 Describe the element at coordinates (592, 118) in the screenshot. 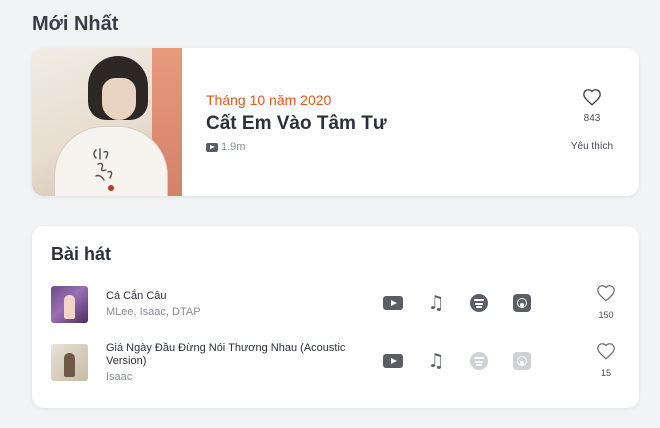

I see `like-count: 843` at that location.